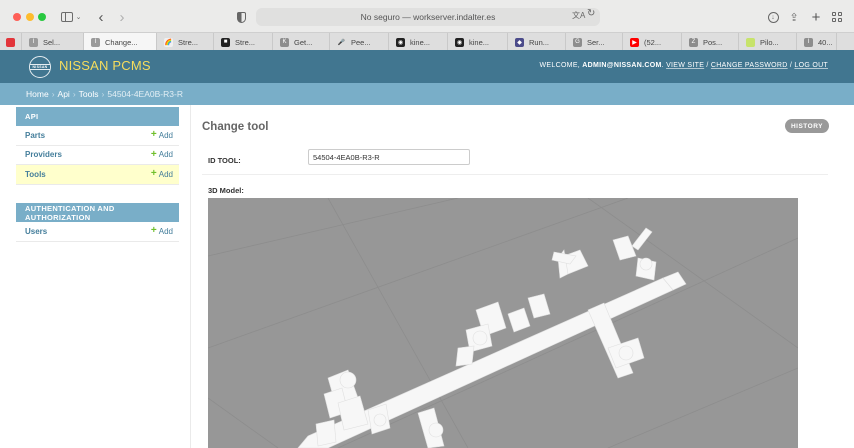 This screenshot has width=854, height=448. Describe the element at coordinates (773, 17) in the screenshot. I see `download-icon: ↓` at that location.